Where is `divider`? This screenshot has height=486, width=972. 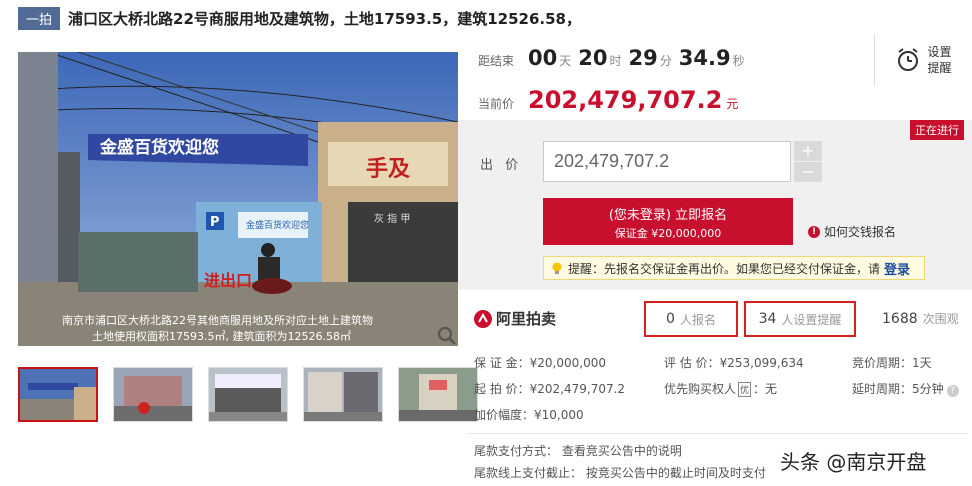 divider is located at coordinates (718, 433).